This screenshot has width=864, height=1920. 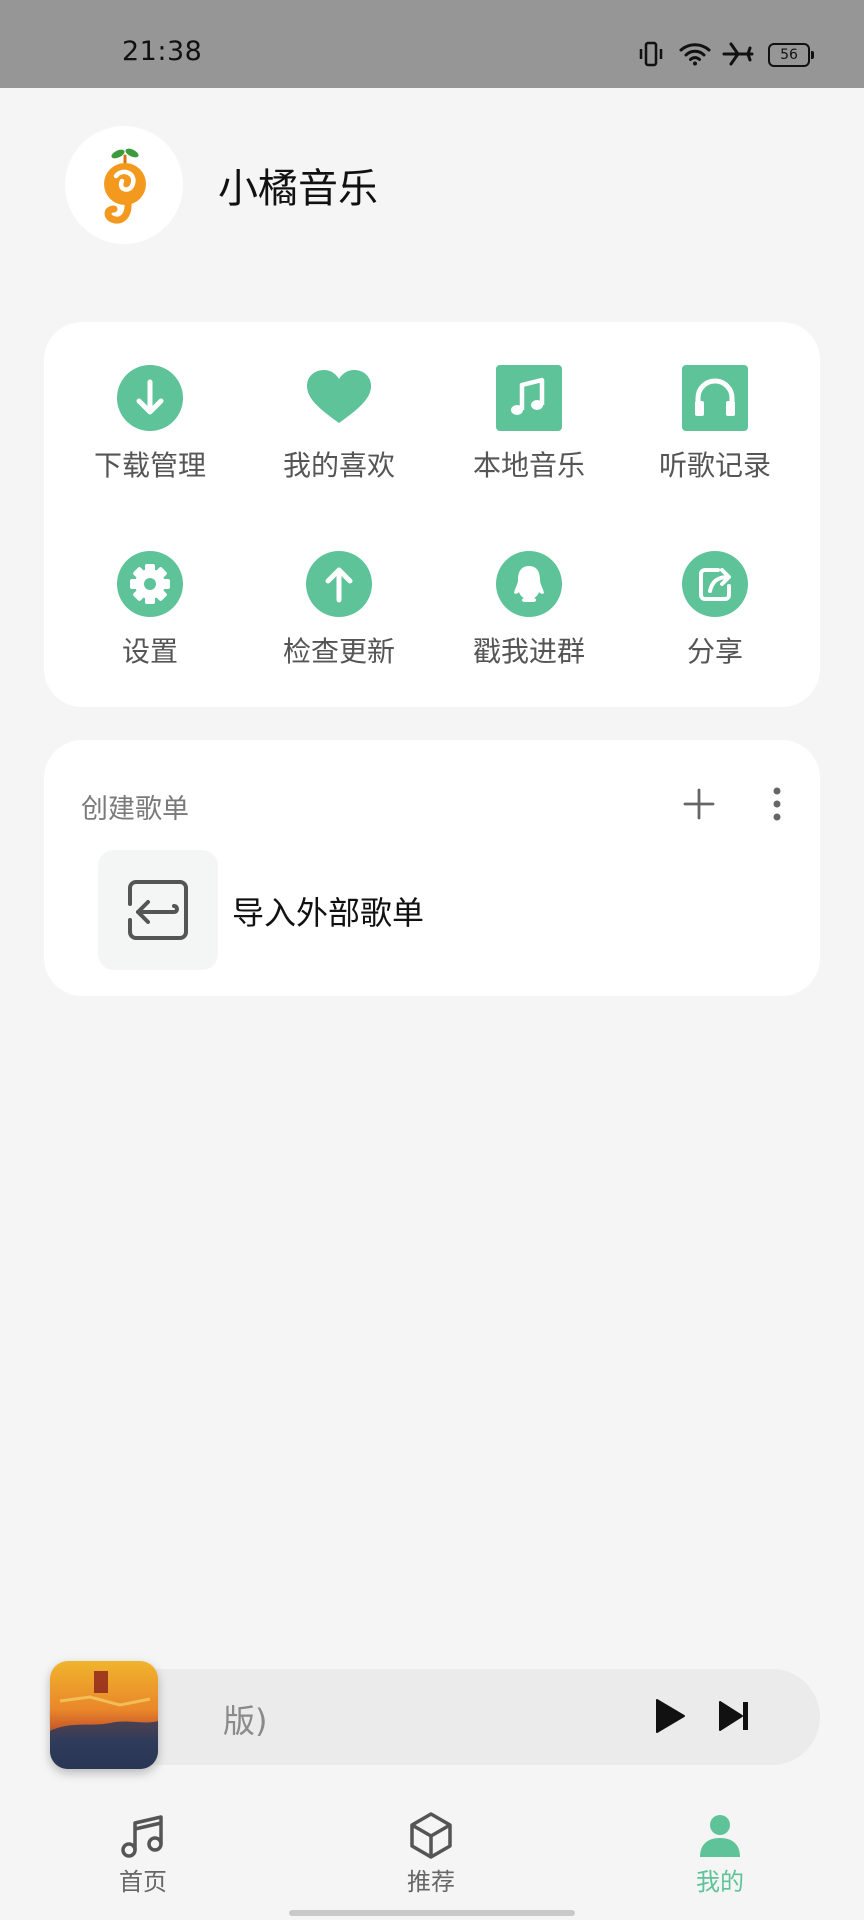 I want to click on download-manager-label: 下载管理, so click(x=149, y=465).